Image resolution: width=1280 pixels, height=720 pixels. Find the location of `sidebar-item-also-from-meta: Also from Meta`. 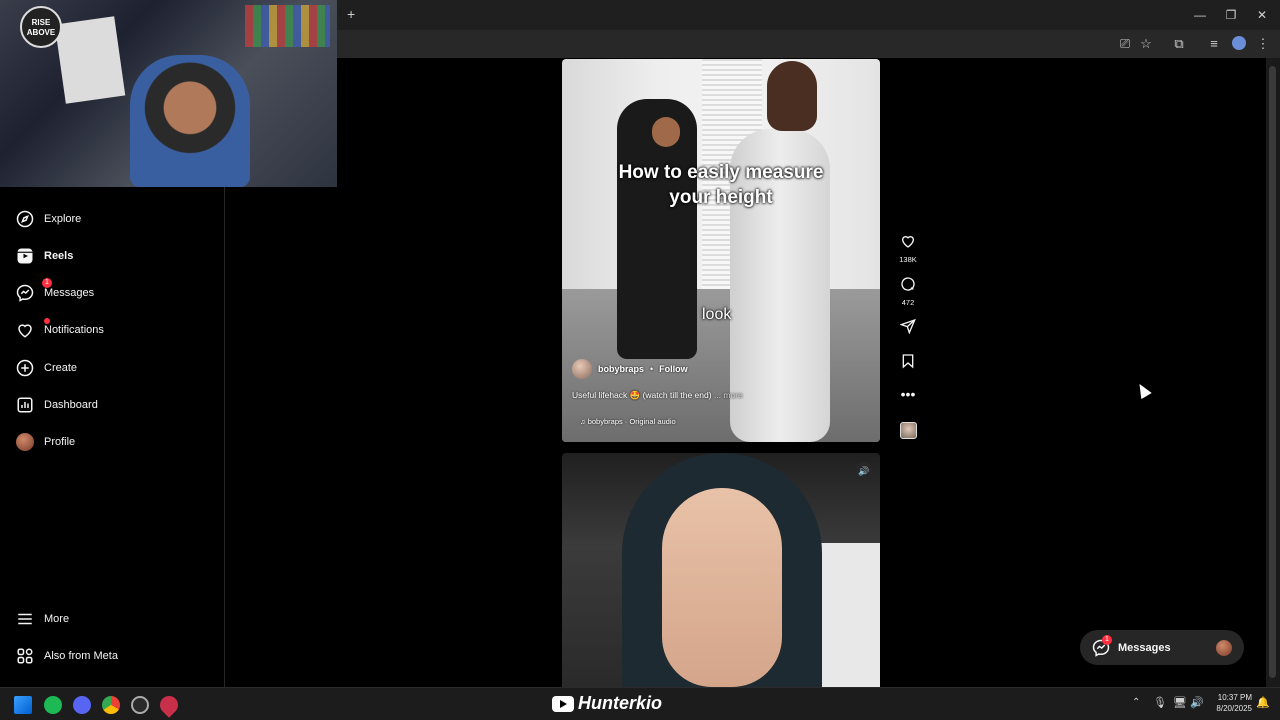

sidebar-item-also-from-meta: Also from Meta is located at coordinates (67, 656).